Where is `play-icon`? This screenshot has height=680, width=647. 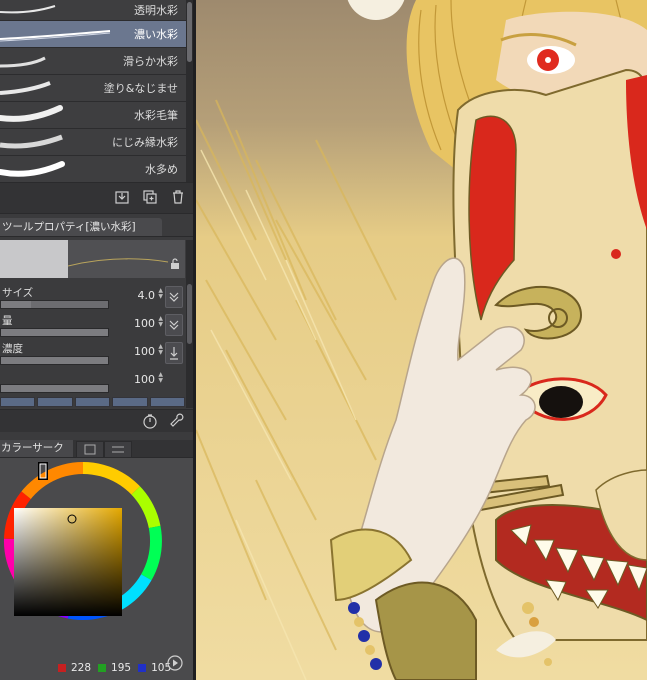 play-icon is located at coordinates (175, 663).